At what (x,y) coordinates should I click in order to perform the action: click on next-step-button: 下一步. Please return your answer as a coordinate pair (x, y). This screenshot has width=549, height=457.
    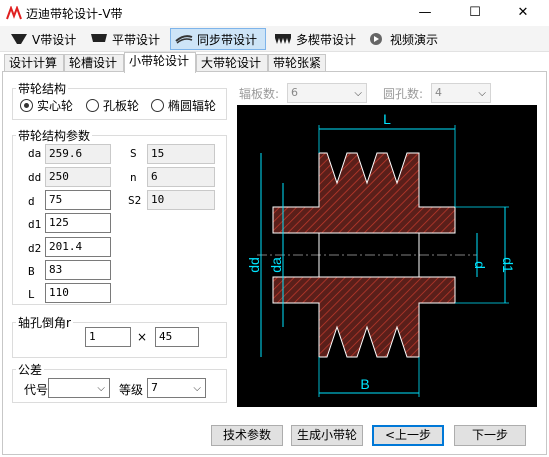
    Looking at the image, I should click on (490, 435).